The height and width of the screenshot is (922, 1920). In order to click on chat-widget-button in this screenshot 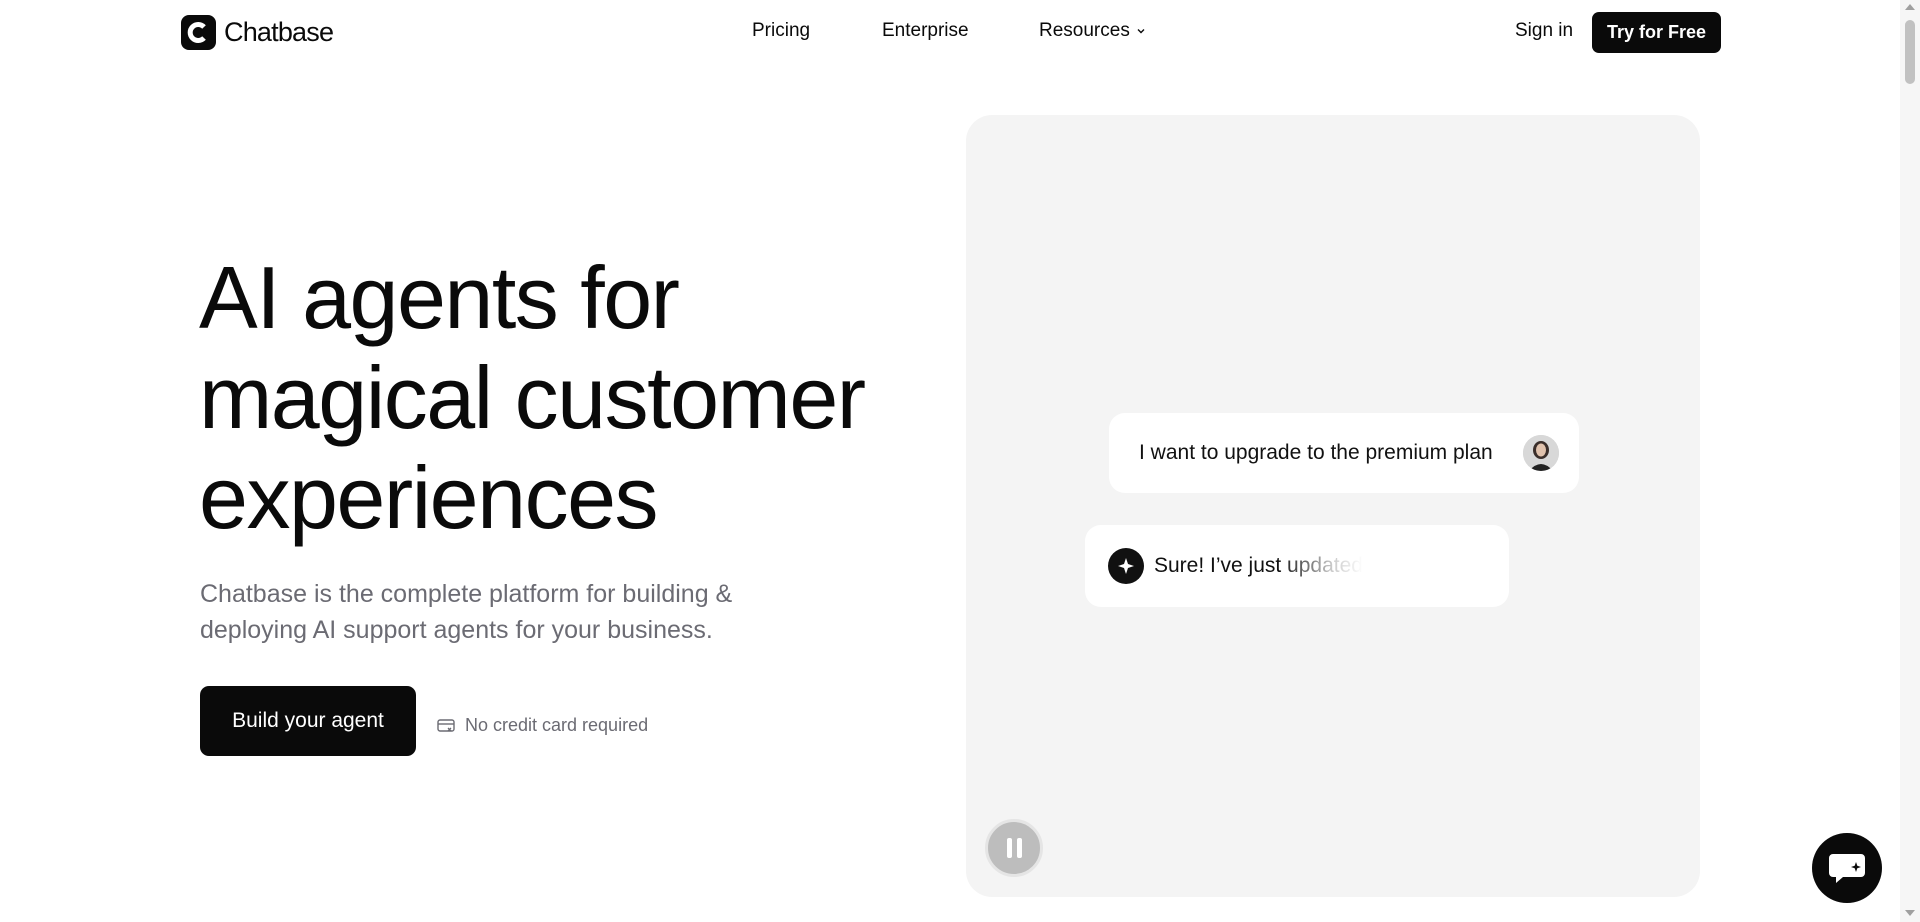, I will do `click(1847, 868)`.